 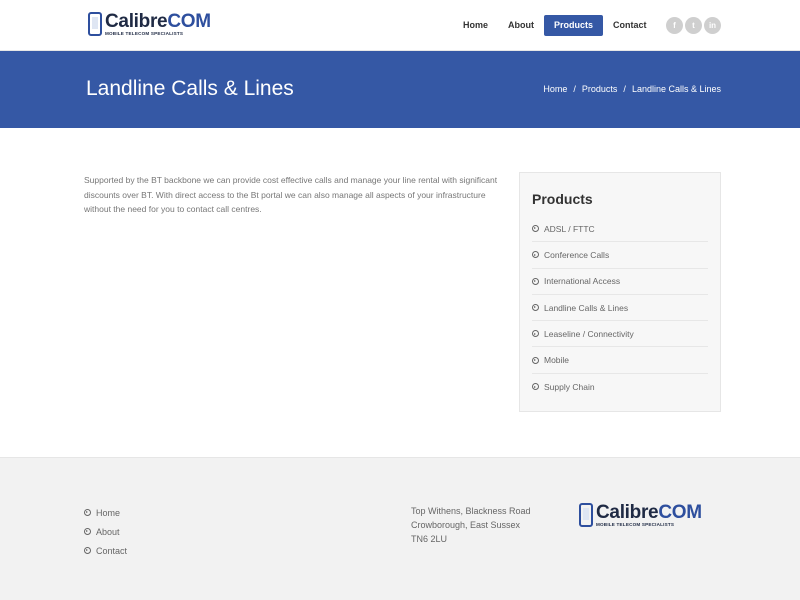 I want to click on footer-logo: CalibreCOM MOBILE TELECOM SPECIALISTS, so click(x=640, y=515).